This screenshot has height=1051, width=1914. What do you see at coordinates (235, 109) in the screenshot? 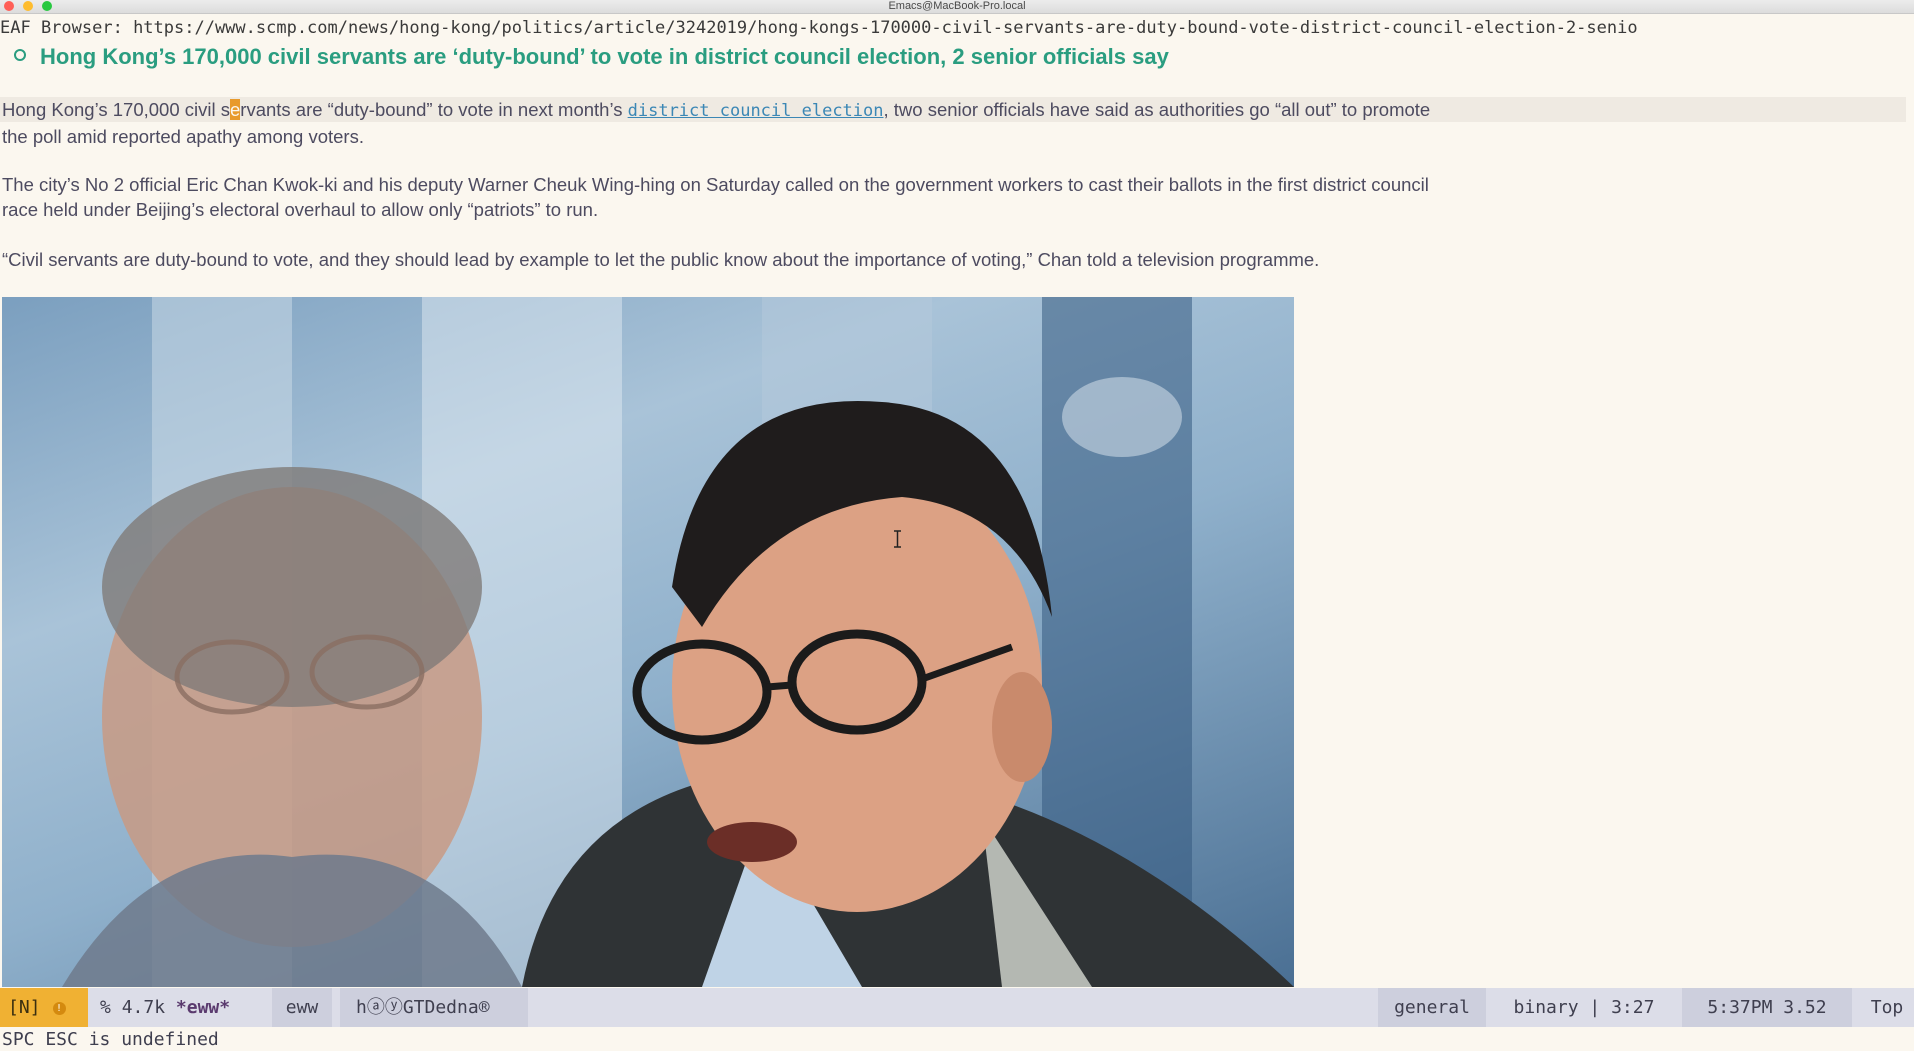
I see `text-cursor: e` at bounding box center [235, 109].